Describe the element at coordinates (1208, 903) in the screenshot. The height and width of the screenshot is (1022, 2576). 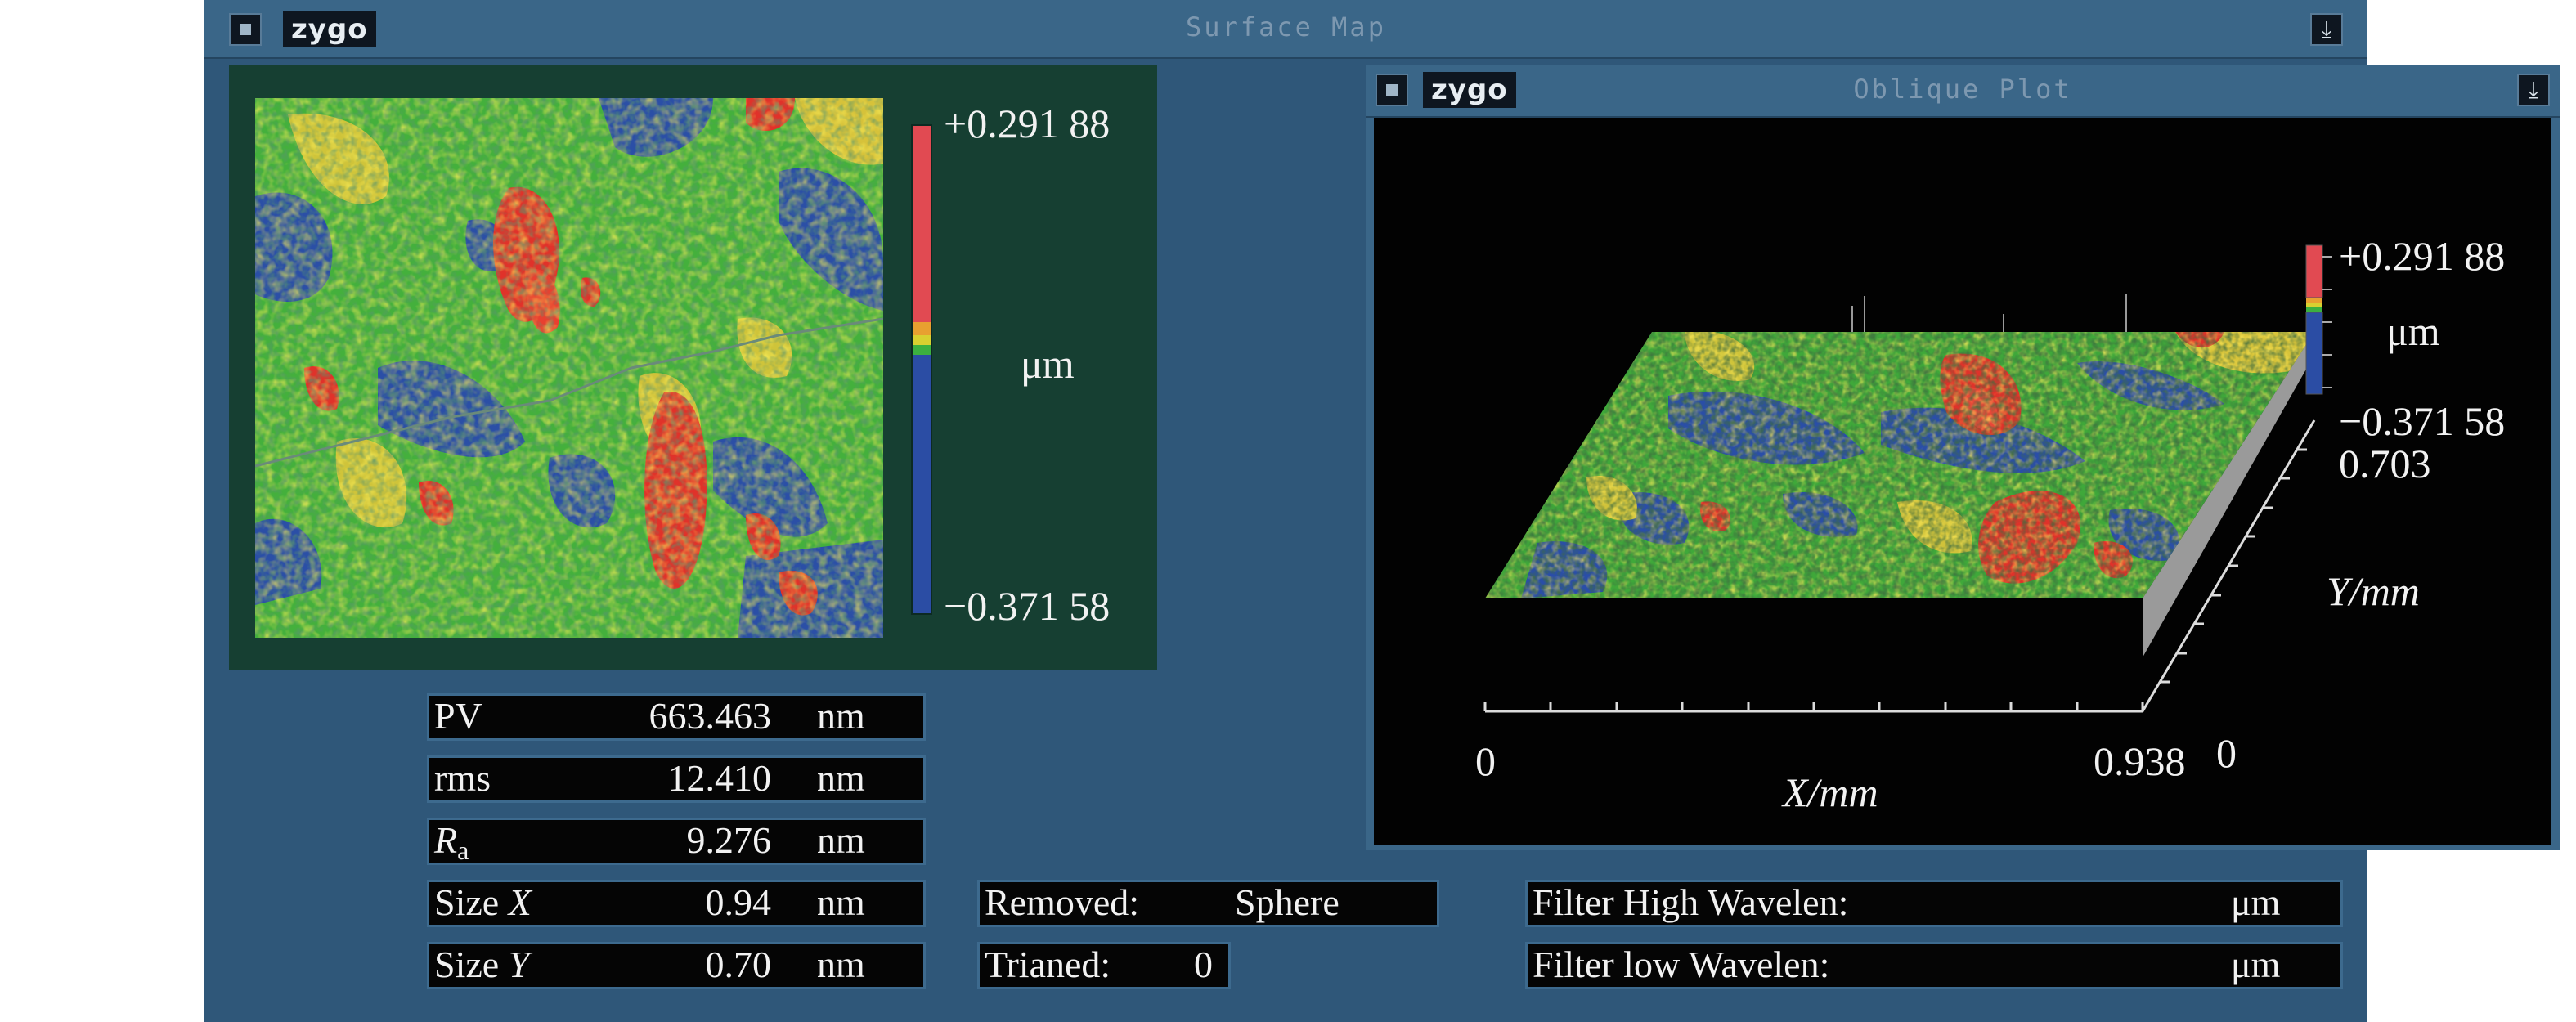
I see `removed-field: Removed: Sphere` at that location.